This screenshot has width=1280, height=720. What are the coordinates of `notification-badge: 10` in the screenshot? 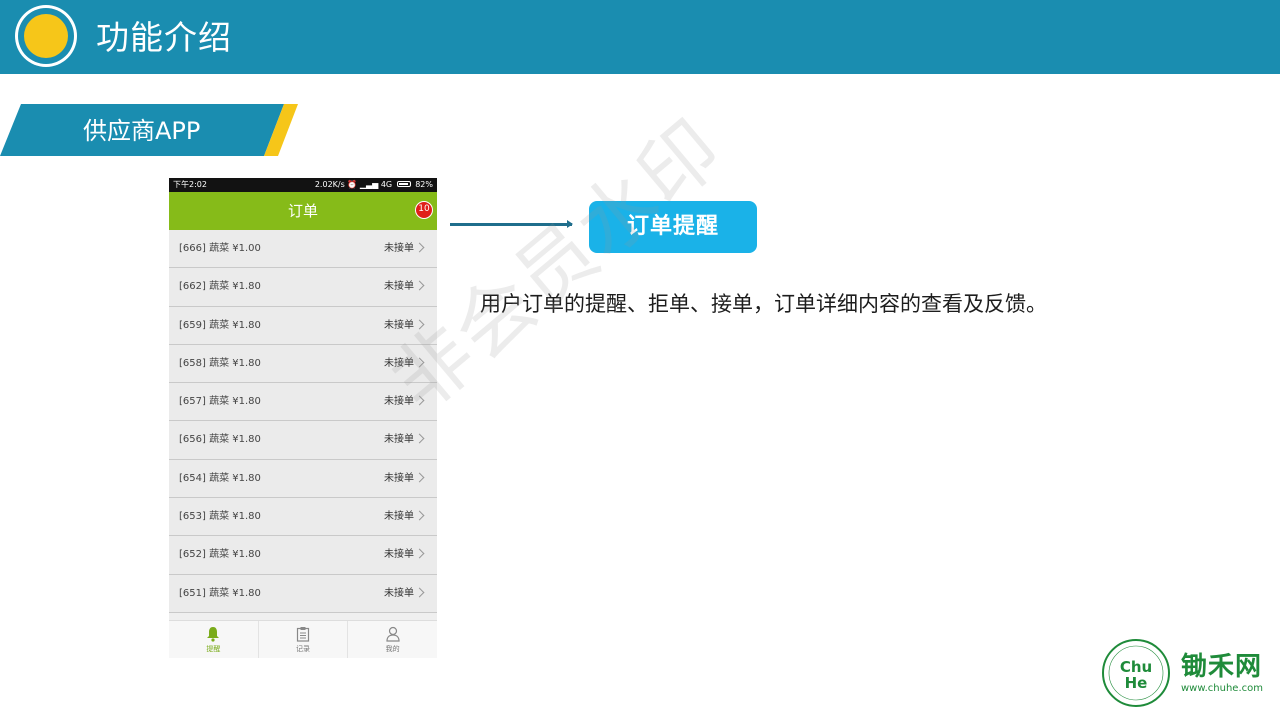 It's located at (424, 210).